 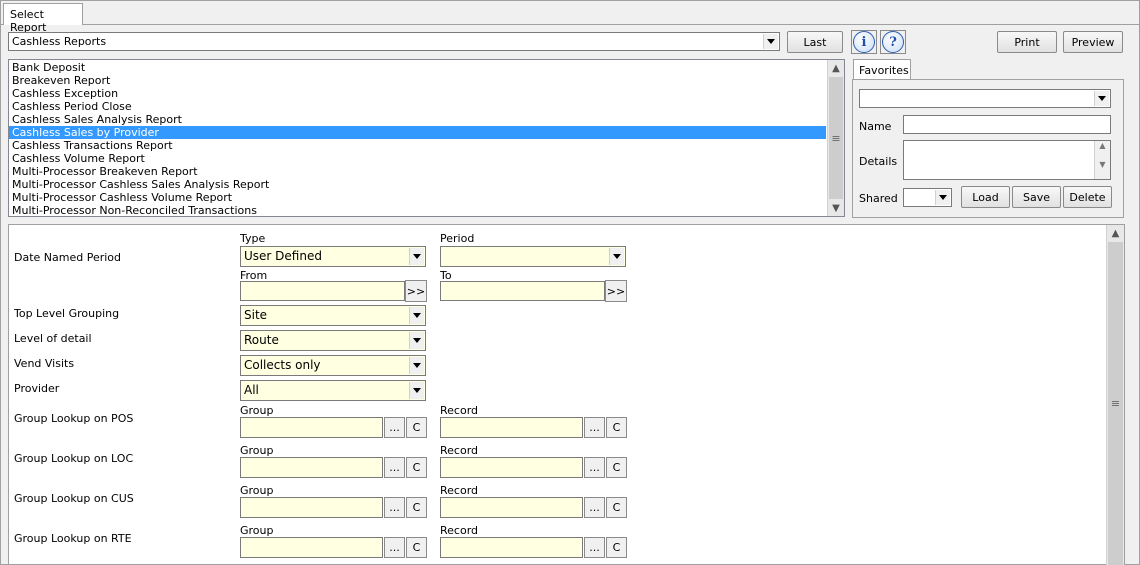 I want to click on top-level-grouping-select: Site, so click(x=333, y=315).